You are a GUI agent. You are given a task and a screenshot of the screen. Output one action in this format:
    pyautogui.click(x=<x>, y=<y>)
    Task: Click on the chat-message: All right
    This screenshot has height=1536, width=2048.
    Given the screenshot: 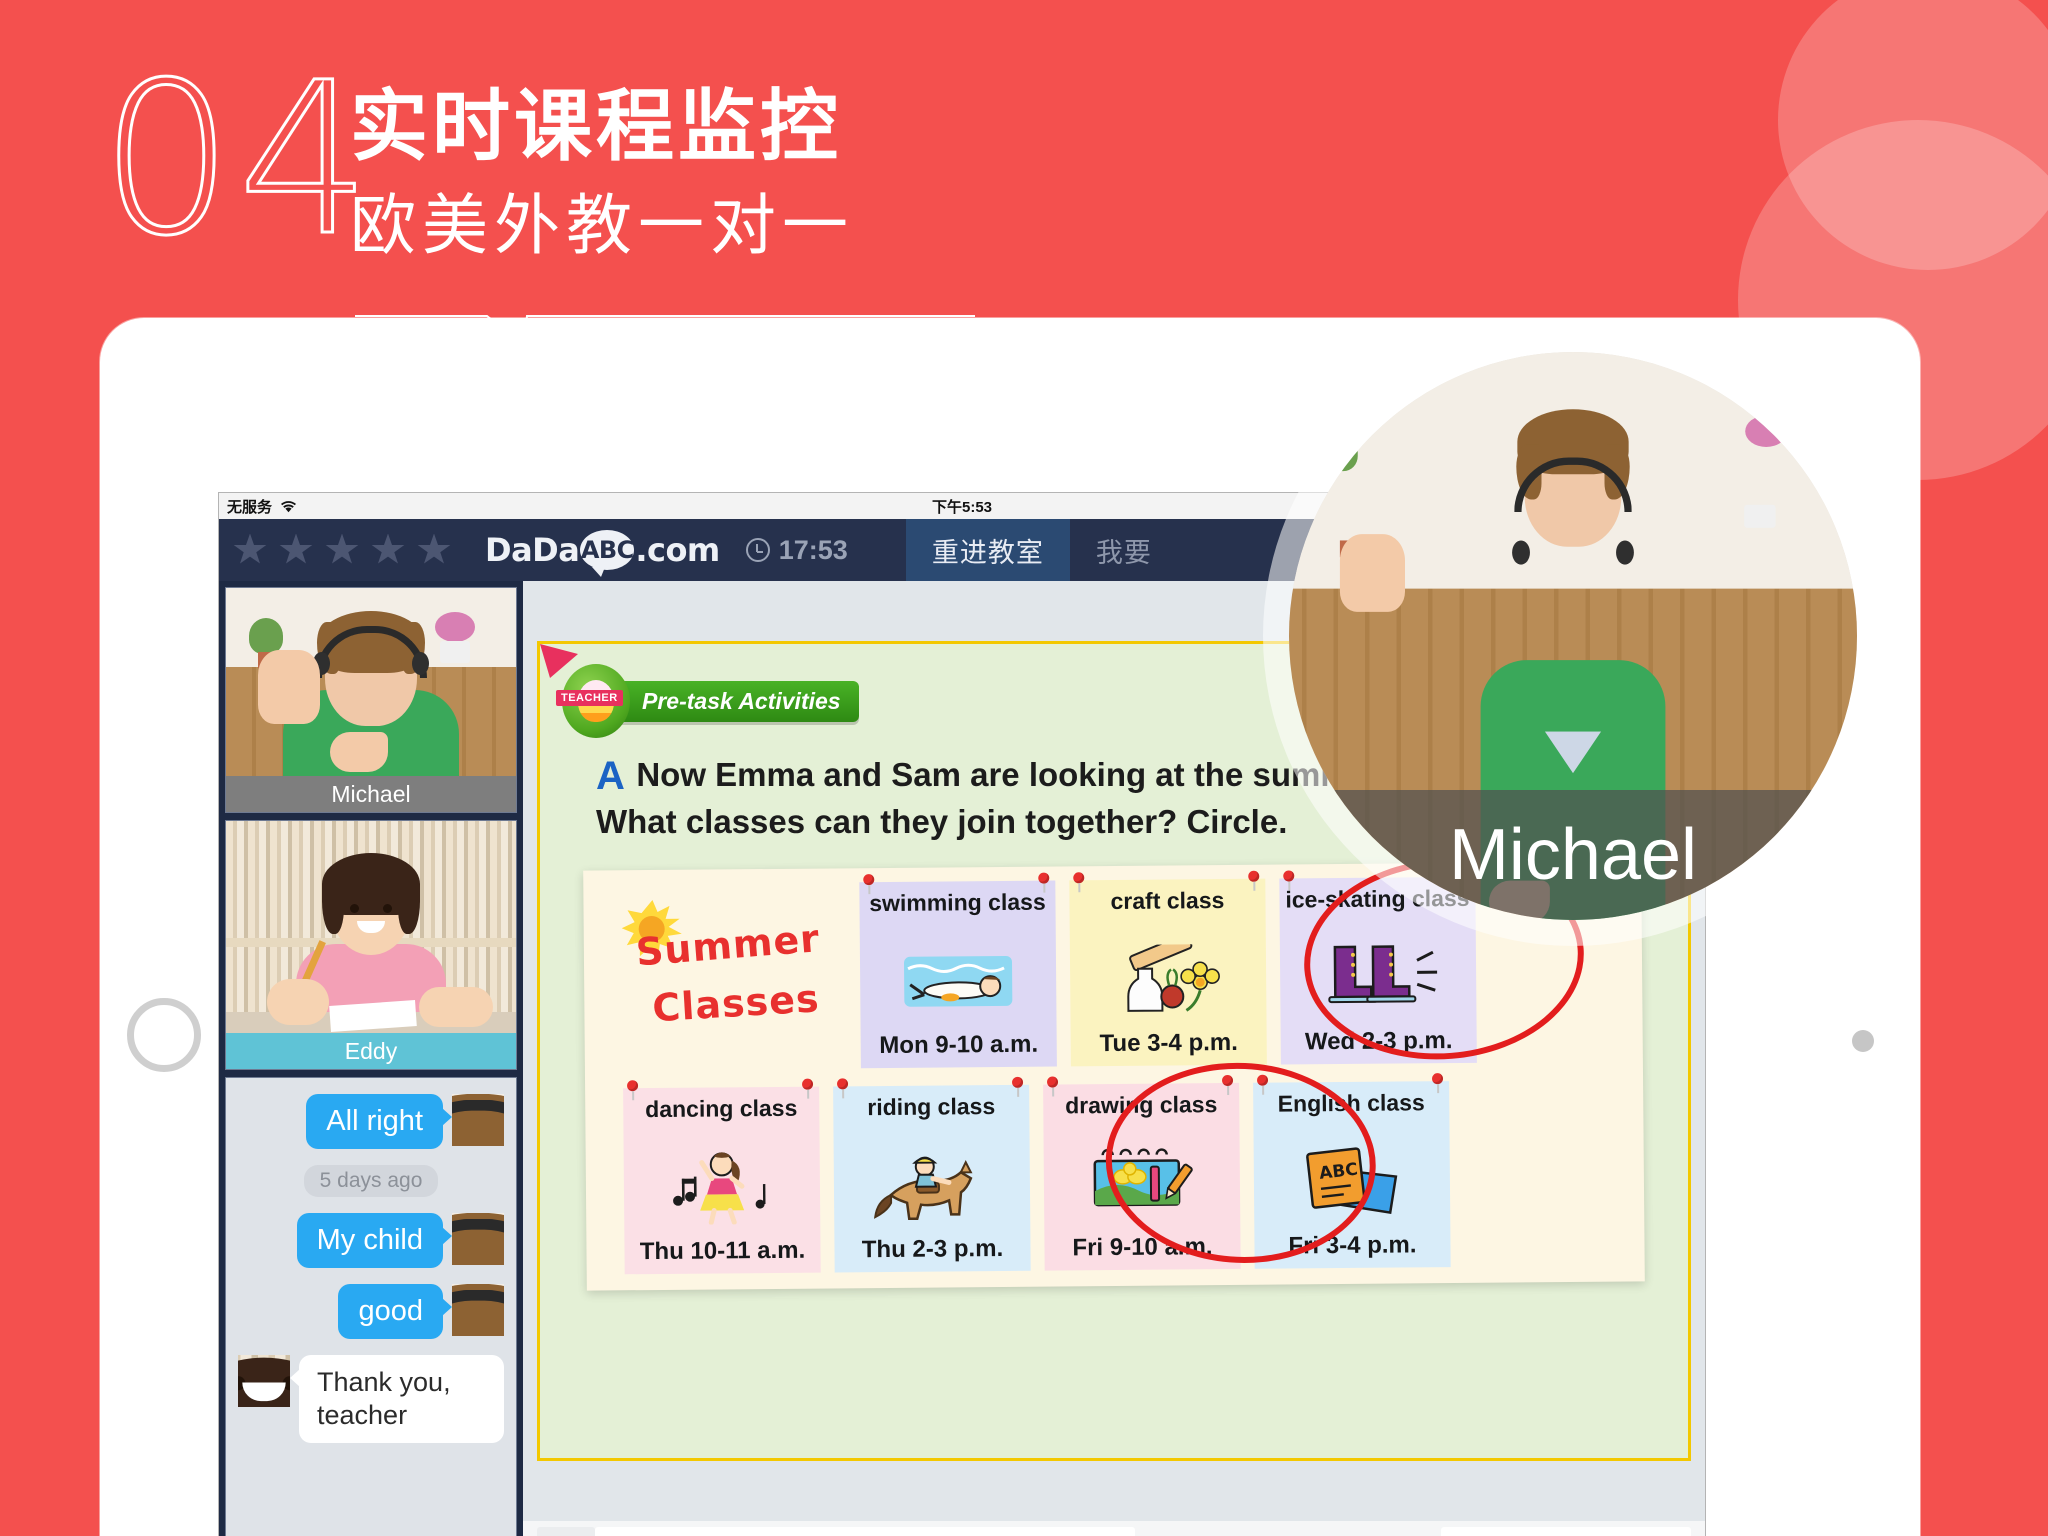 What is the action you would take?
    pyautogui.click(x=371, y=1121)
    